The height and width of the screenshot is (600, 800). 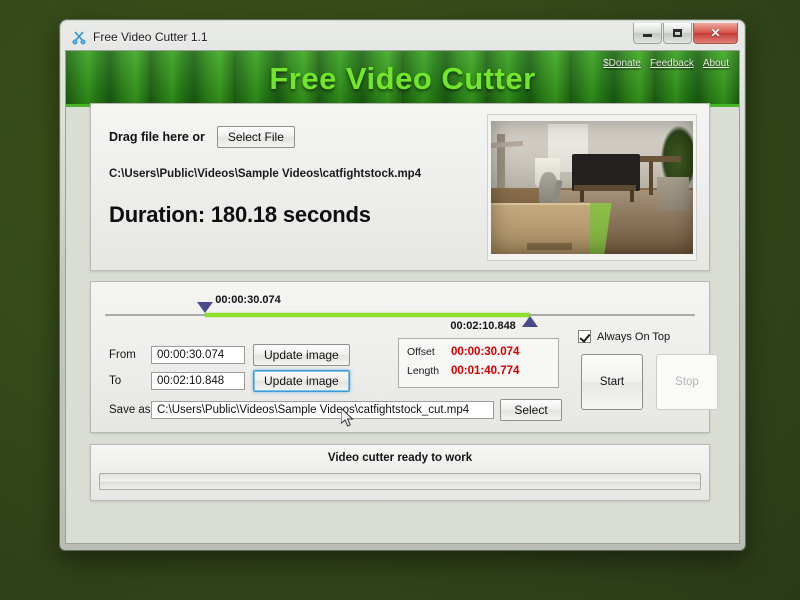 I want to click on minimize-button, so click(x=647, y=33).